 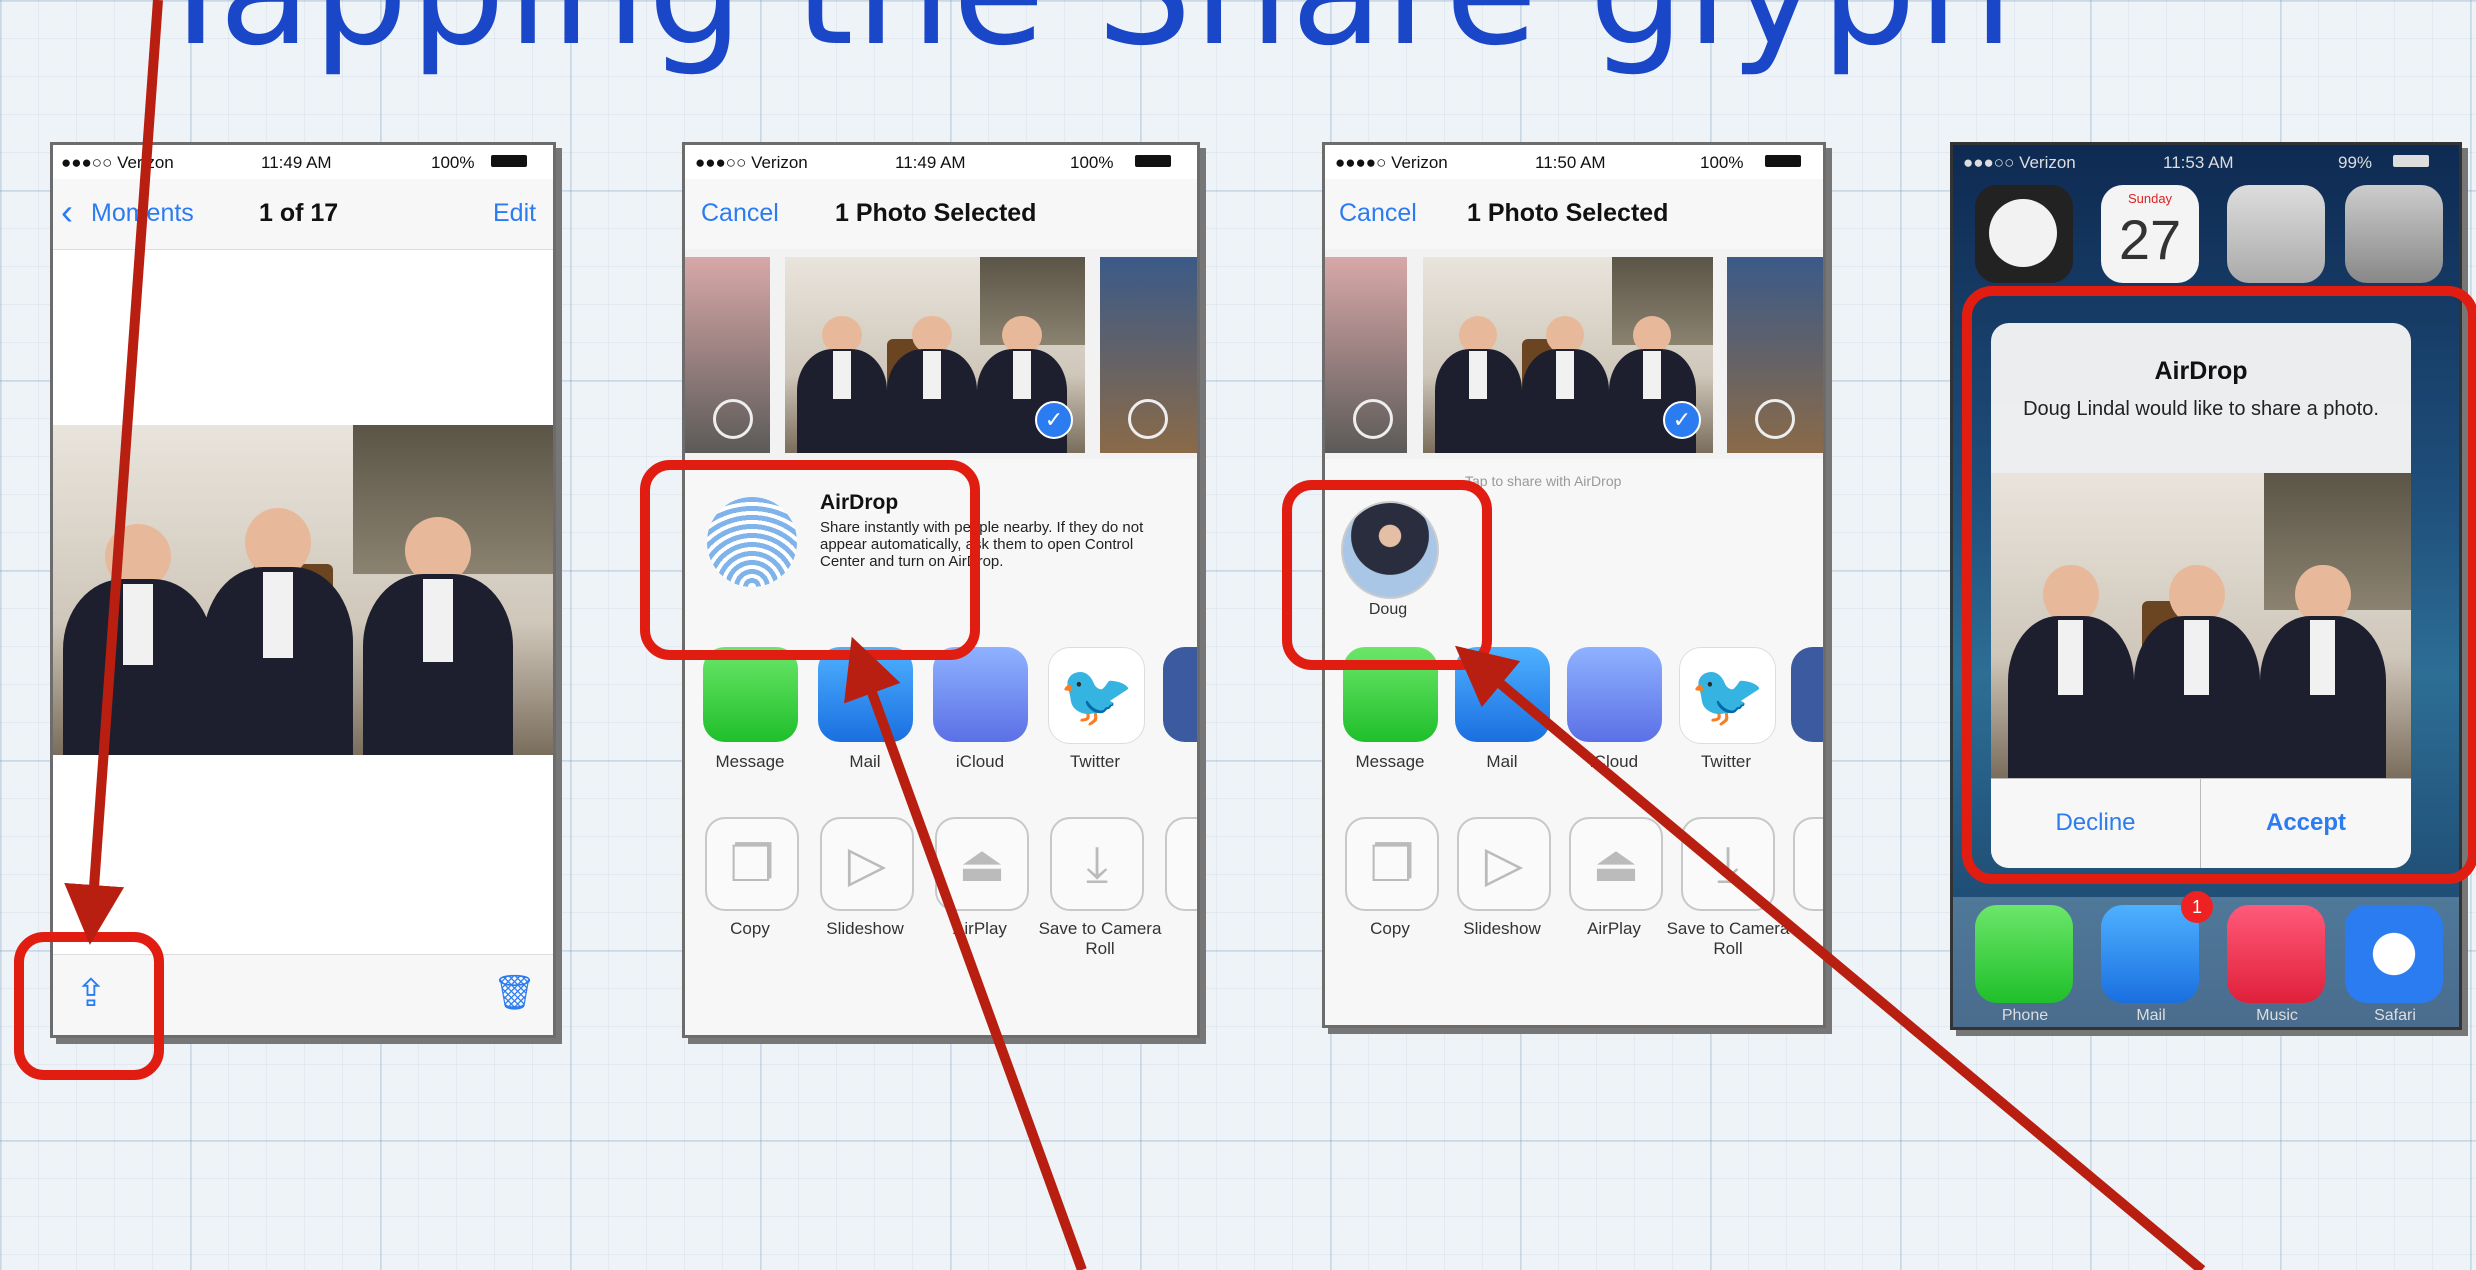 I want to click on calendar-day: Sunday, so click(x=2150, y=198).